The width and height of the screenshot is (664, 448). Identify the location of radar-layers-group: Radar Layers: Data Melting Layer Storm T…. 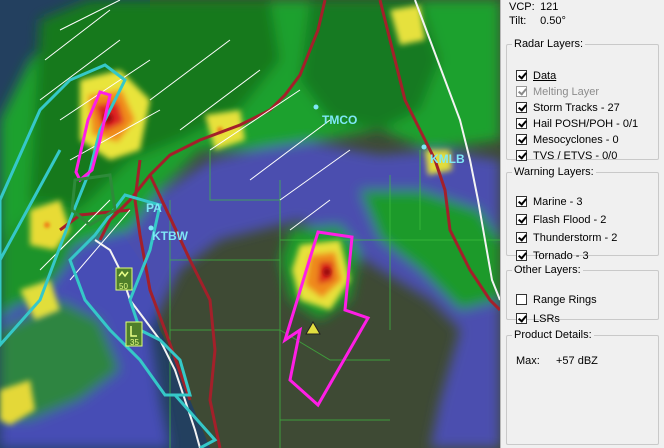
(582, 100).